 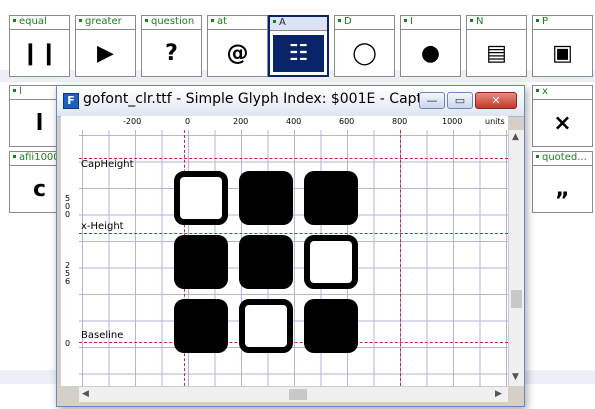 I want to click on resize-grip, so click(x=515, y=393).